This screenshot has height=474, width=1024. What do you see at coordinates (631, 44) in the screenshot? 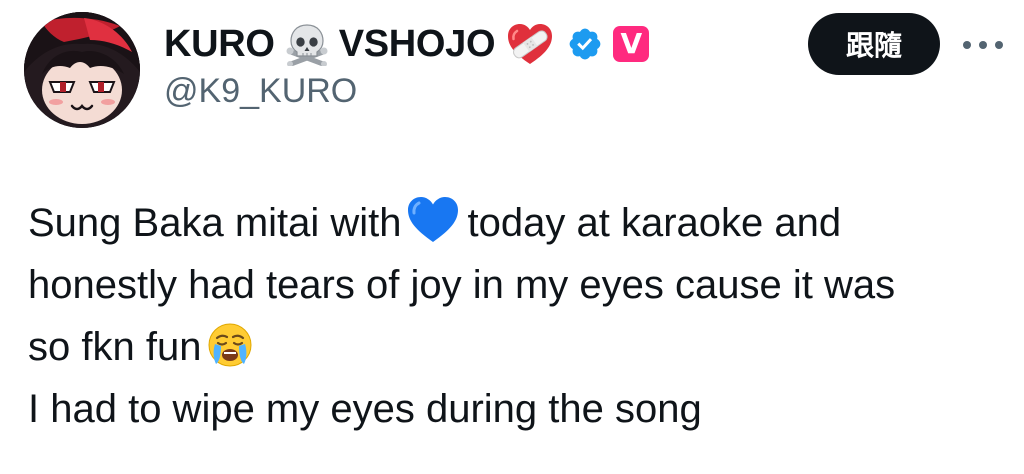
I see `vshojo-badge-icon: V` at bounding box center [631, 44].